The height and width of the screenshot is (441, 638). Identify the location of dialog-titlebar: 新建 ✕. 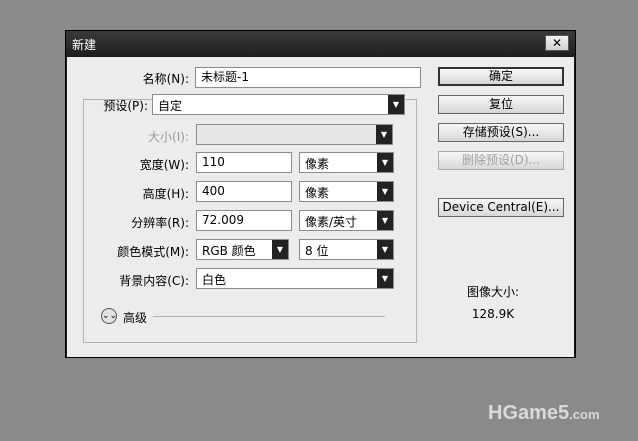
(320, 43).